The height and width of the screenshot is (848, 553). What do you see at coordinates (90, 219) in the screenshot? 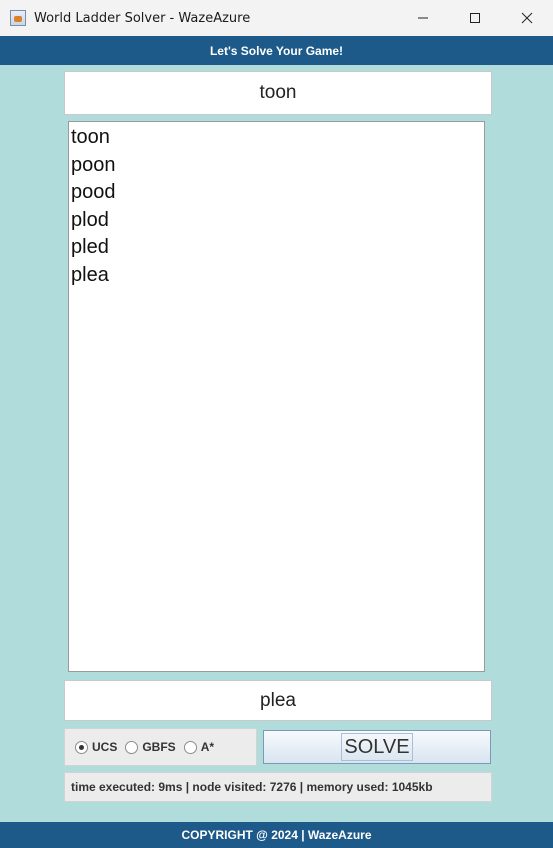
I see `result-item: plod` at bounding box center [90, 219].